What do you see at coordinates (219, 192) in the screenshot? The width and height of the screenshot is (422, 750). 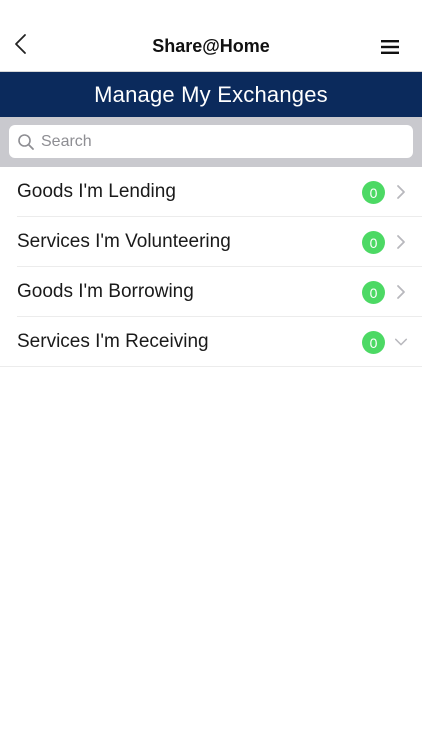 I see `list-item-goods-lending: Goods I'm Lending 0` at bounding box center [219, 192].